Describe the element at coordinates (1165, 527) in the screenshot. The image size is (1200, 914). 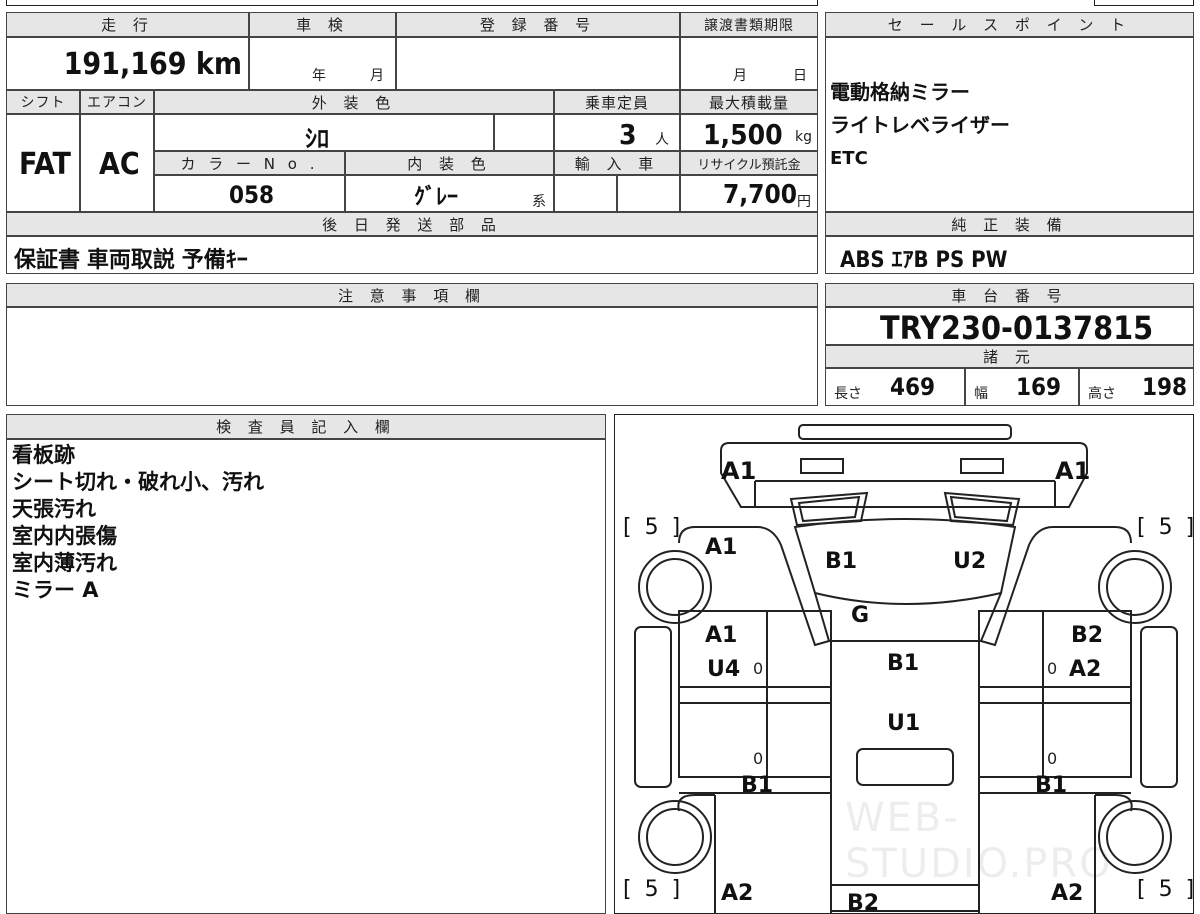
I see `bracket-front-right: [ 5 ]` at that location.